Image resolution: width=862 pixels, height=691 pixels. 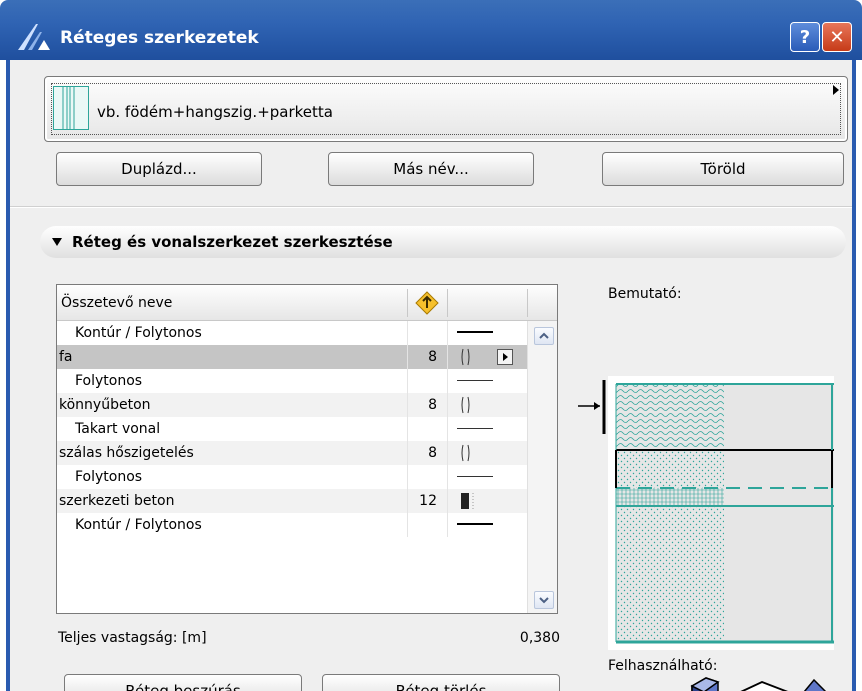 What do you see at coordinates (505, 357) in the screenshot?
I see `layer-popup-button` at bounding box center [505, 357].